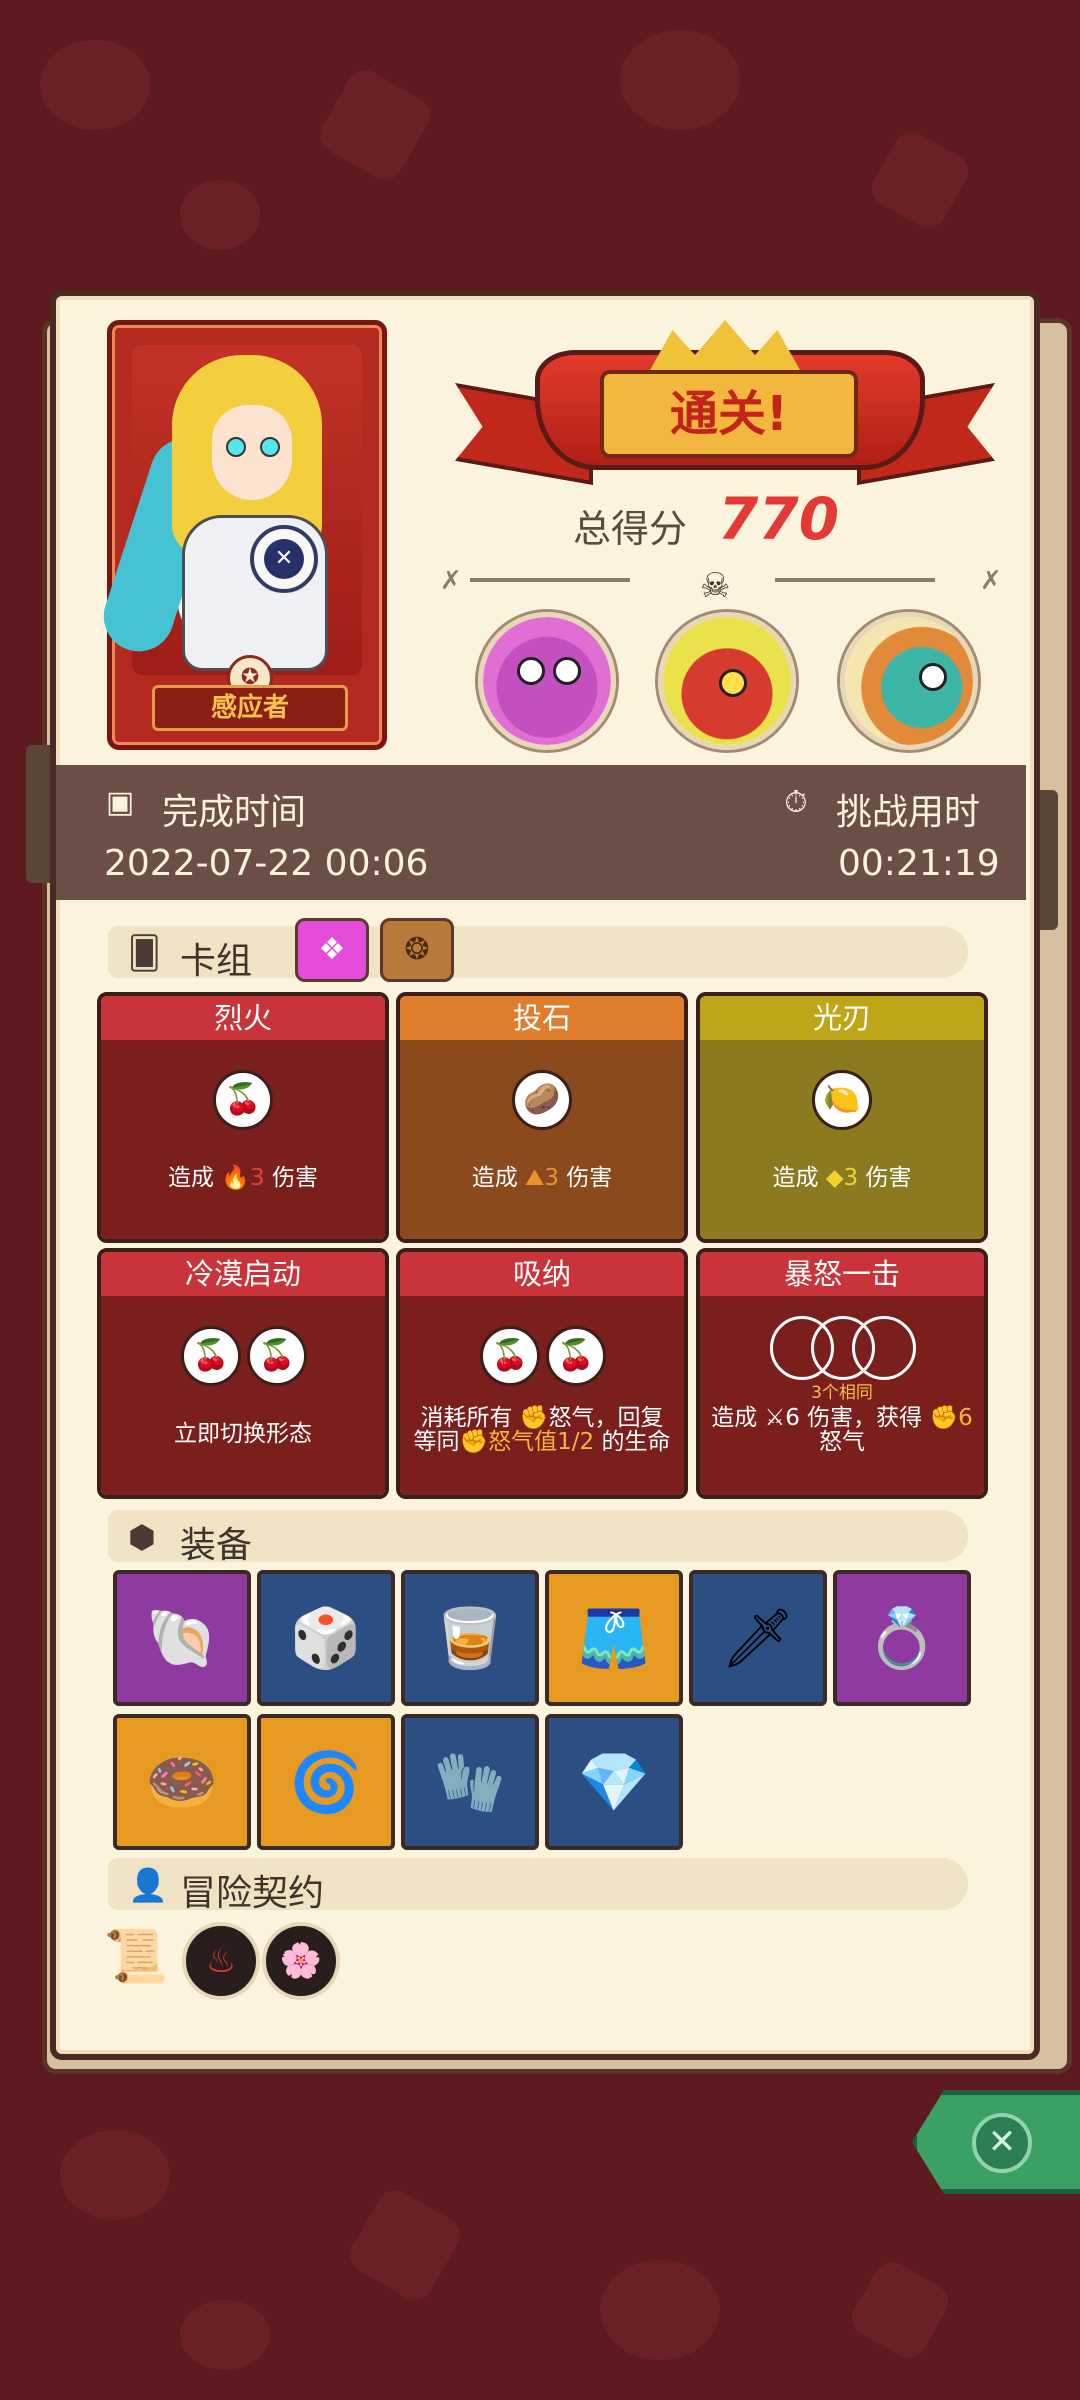 This screenshot has height=2400, width=1080. I want to click on rock-icon: ⛰, so click(535, 1178).